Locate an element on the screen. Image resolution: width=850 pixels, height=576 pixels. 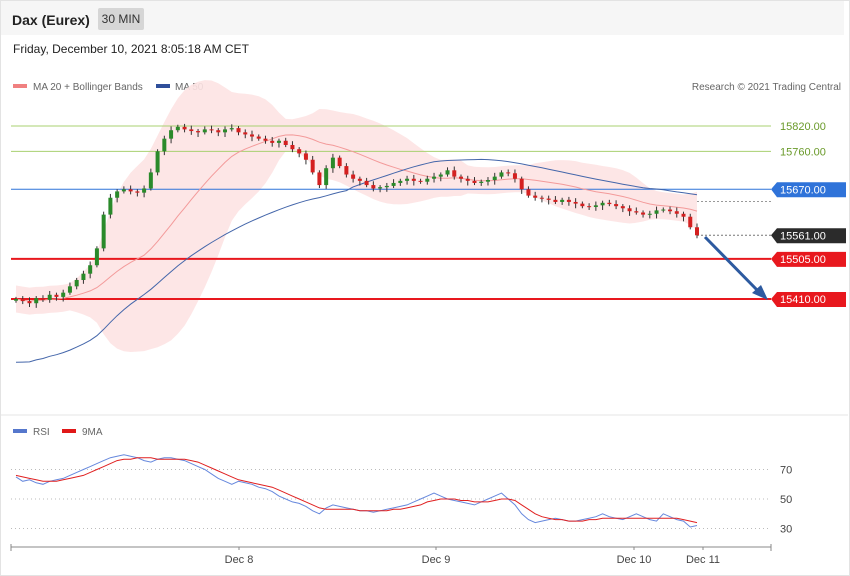
rsi-line is located at coordinates (356, 491).